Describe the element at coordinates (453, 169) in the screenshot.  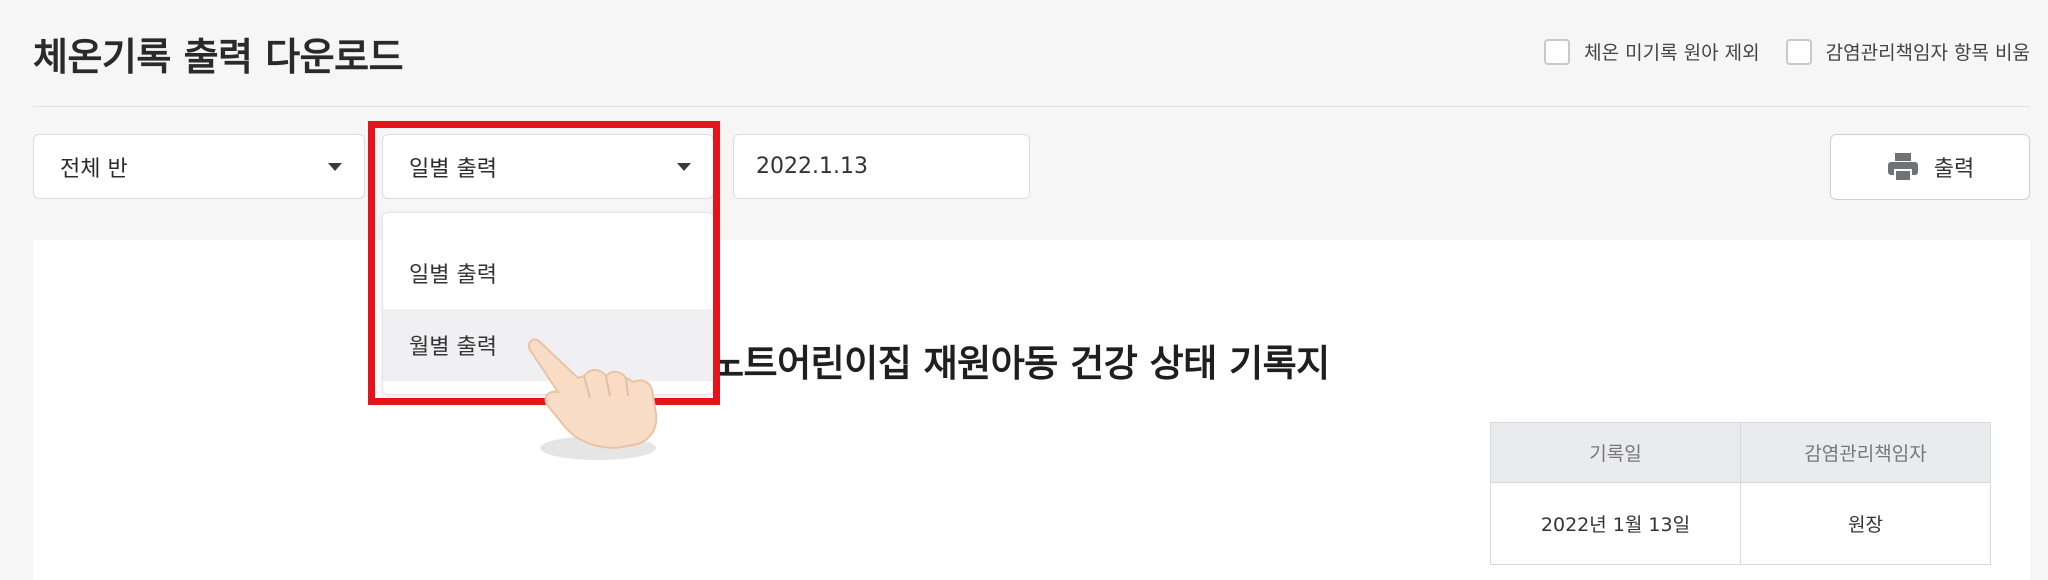
I see `output-mode-select-value: 일별 출력` at that location.